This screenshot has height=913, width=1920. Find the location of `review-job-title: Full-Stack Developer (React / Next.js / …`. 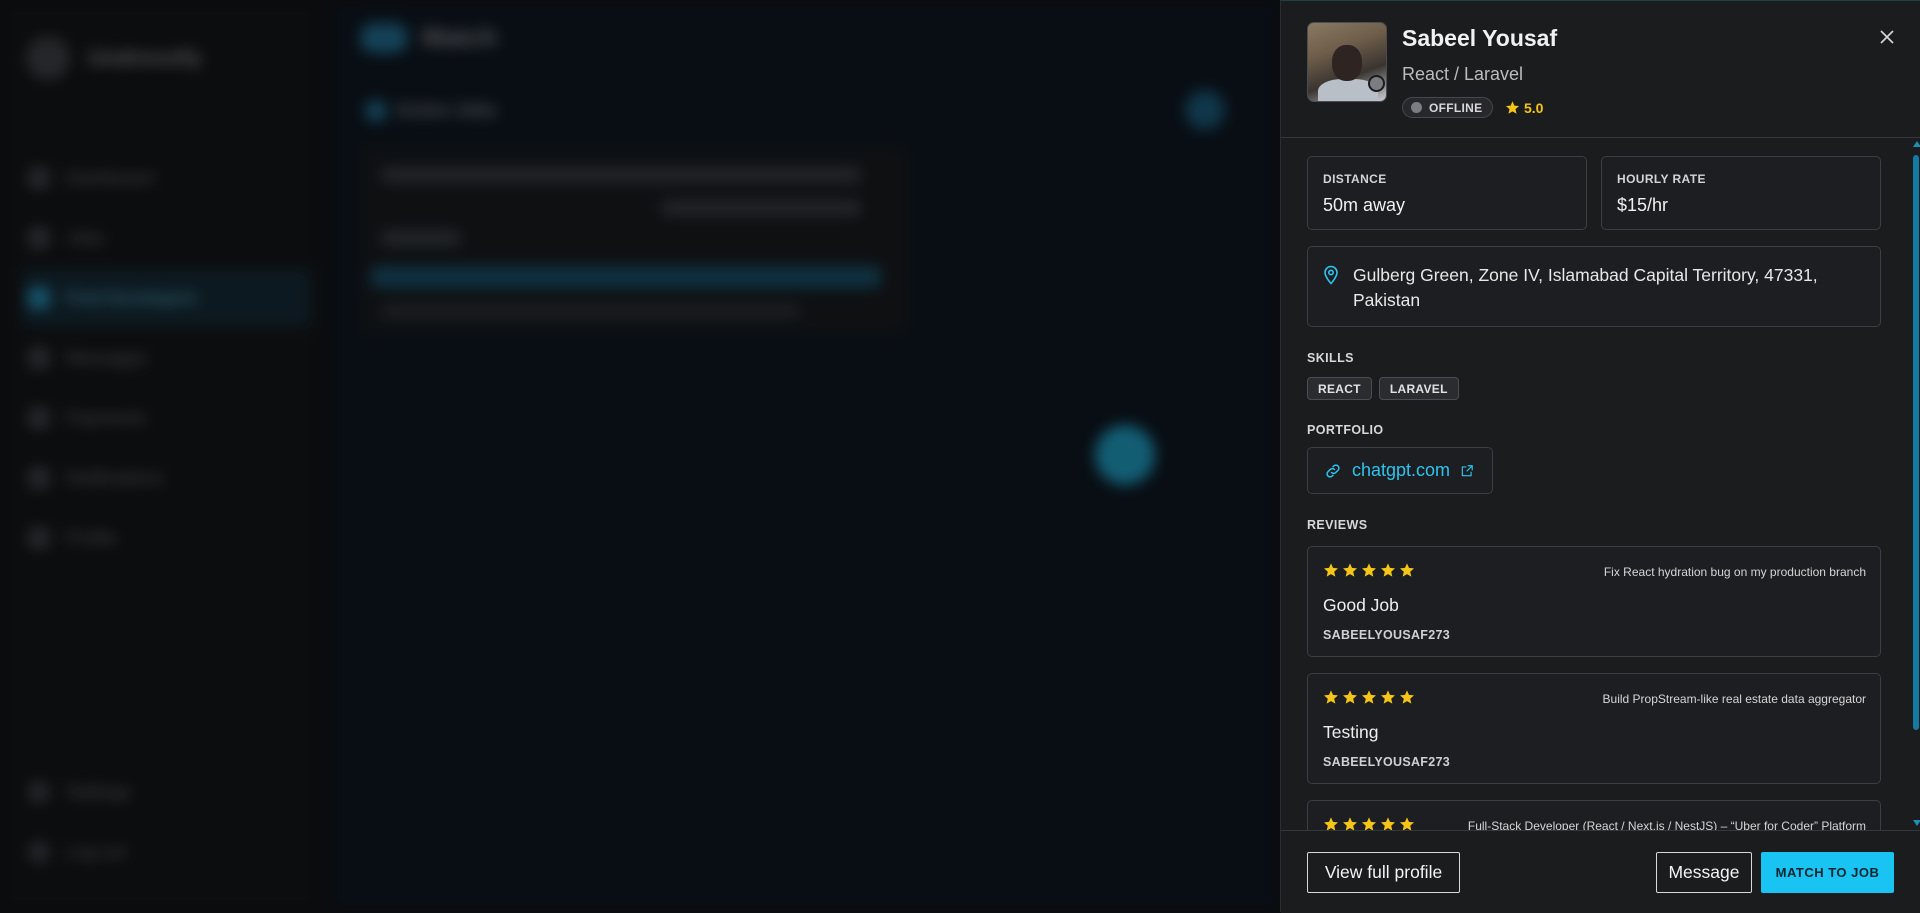

review-job-title: Full-Stack Developer (React / Next.js / … is located at coordinates (1666, 824).